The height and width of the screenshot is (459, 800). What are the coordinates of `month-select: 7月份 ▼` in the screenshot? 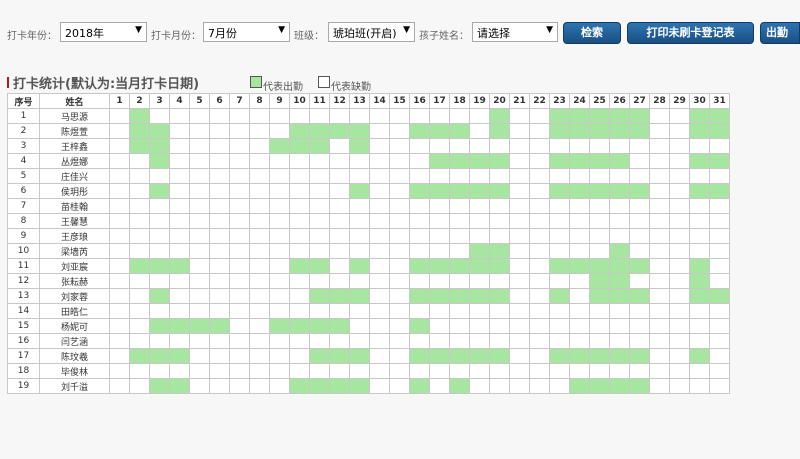 It's located at (246, 32).